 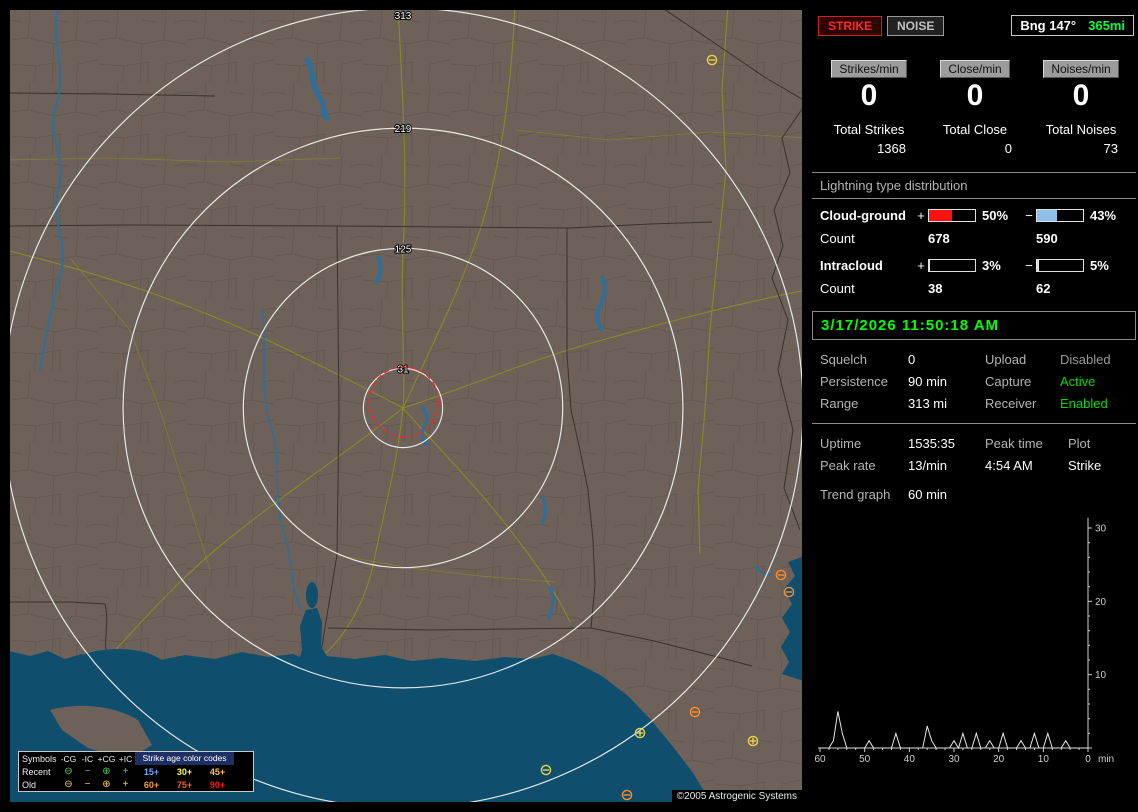 I want to click on capture-status: Active, so click(x=1078, y=381).